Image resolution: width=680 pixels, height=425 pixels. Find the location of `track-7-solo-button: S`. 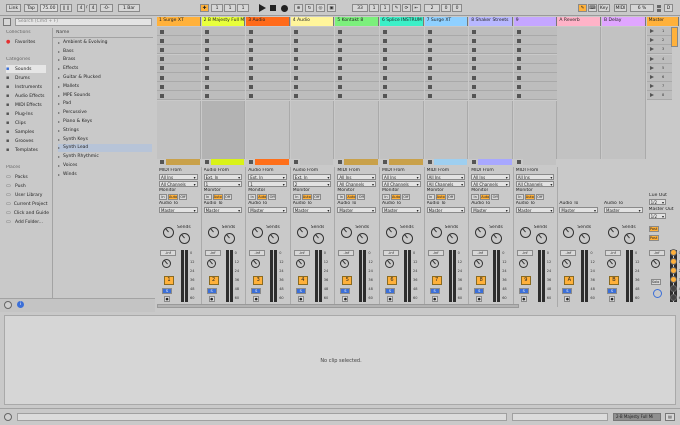

track-7-solo-button: S is located at coordinates (434, 291).